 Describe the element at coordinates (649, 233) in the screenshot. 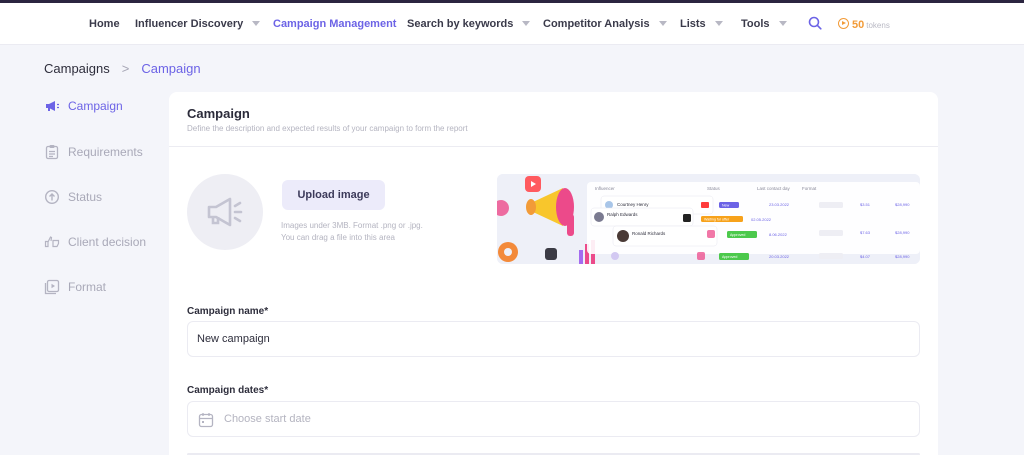

I see `preview-row-name: Ronald Richards` at that location.